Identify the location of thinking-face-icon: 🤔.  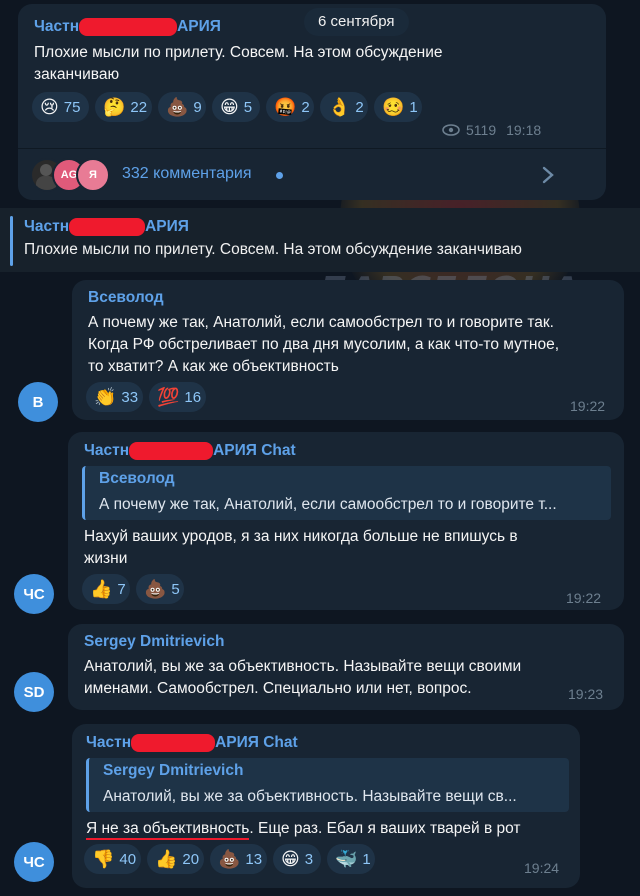
(114, 107).